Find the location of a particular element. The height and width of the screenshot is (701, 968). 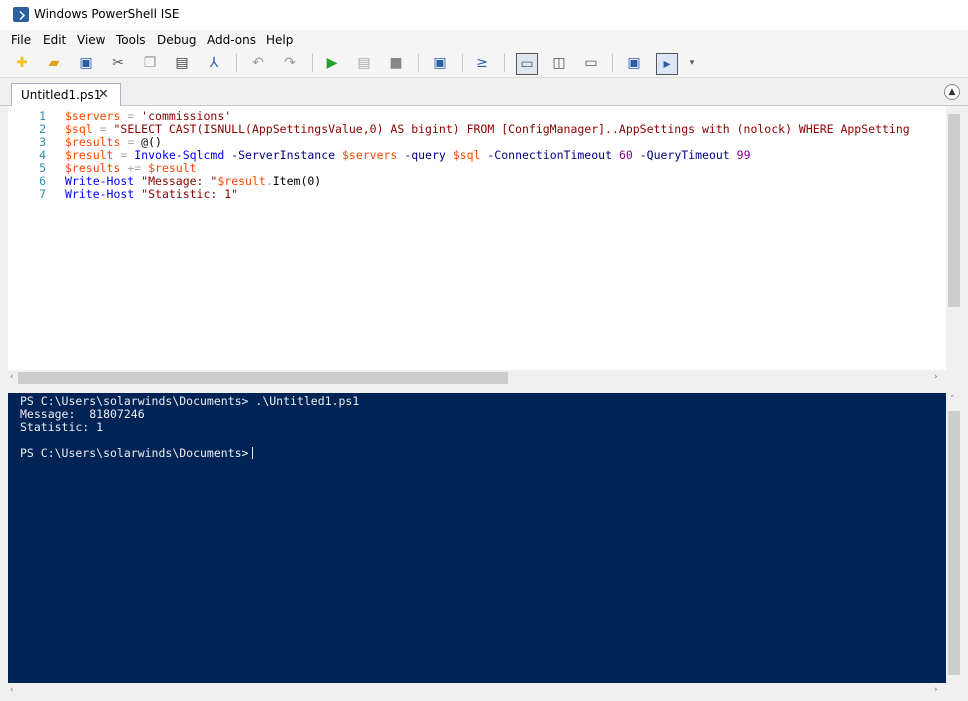

powershell-app-icon is located at coordinates (21, 14).